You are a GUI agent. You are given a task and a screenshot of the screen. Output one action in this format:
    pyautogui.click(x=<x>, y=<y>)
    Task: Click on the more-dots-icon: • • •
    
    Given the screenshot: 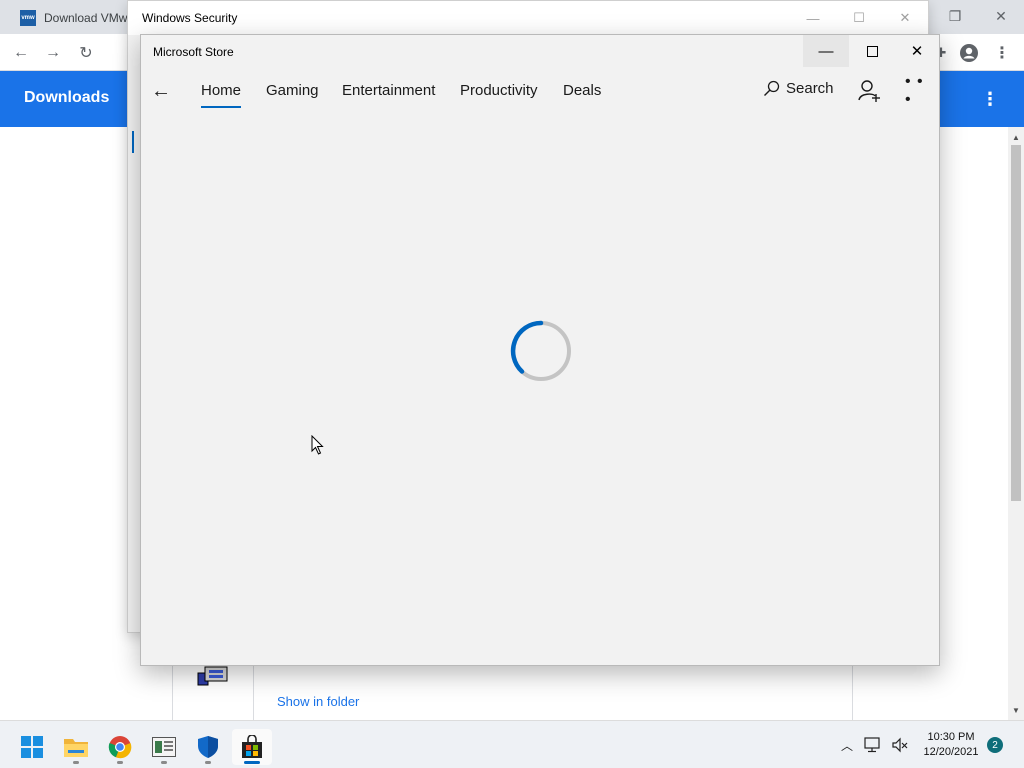 What is the action you would take?
    pyautogui.click(x=914, y=90)
    